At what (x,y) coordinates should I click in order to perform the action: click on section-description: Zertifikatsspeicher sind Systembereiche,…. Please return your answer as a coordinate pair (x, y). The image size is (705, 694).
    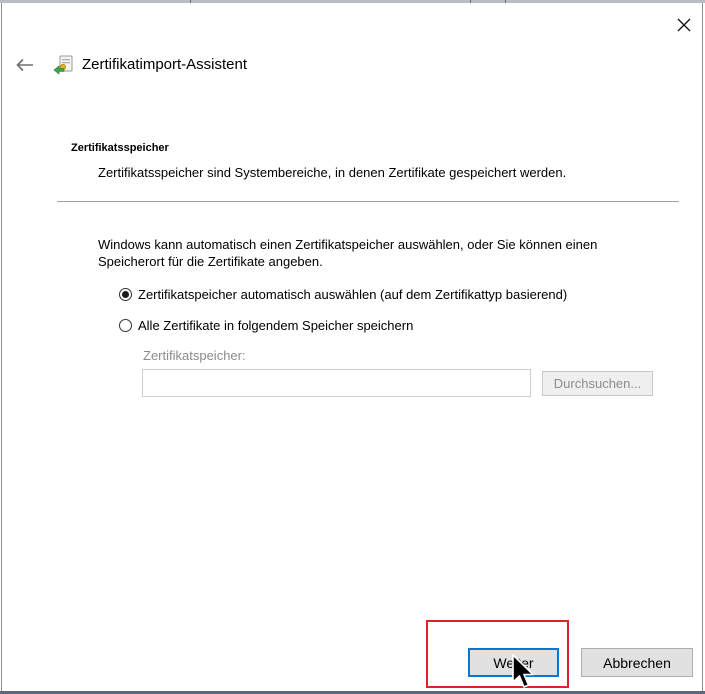
    Looking at the image, I should click on (332, 172).